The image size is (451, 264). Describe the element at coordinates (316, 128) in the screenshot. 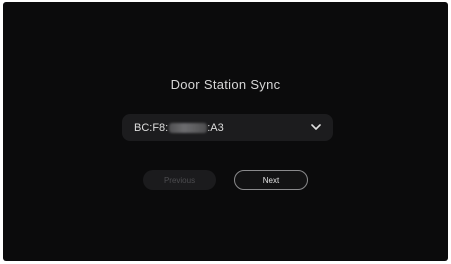

I see `chevron-down-icon` at that location.